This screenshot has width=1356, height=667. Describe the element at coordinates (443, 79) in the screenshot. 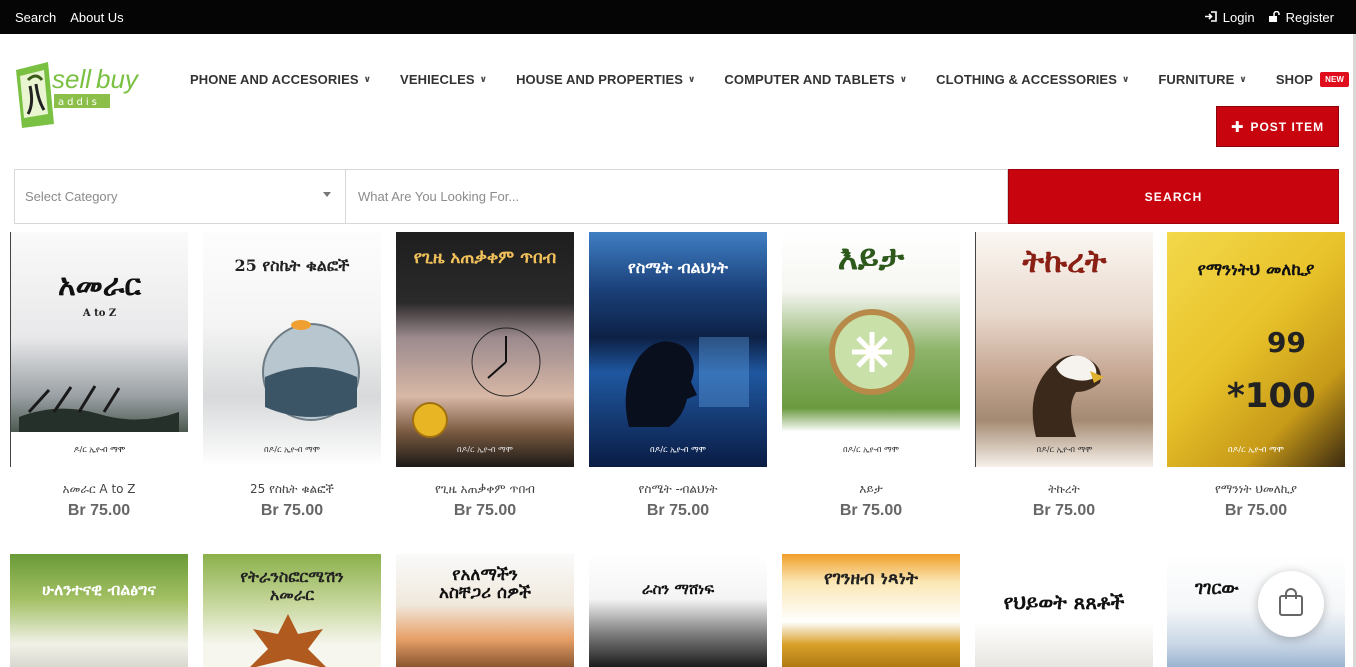

I see `nav-vehicles: VEHIECLES ∨` at that location.